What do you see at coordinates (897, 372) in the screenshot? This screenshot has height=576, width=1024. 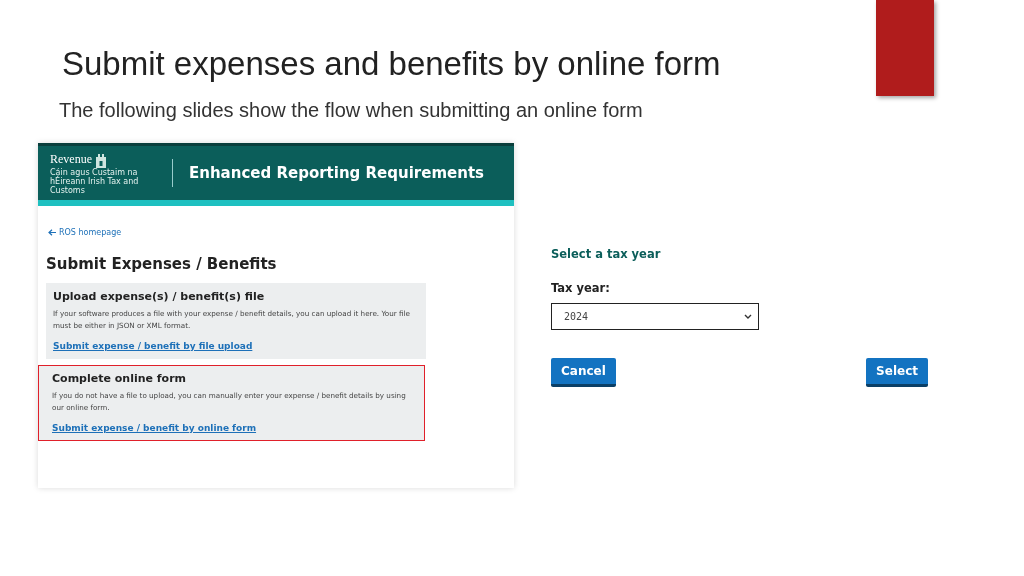 I see `form-button: Select` at bounding box center [897, 372].